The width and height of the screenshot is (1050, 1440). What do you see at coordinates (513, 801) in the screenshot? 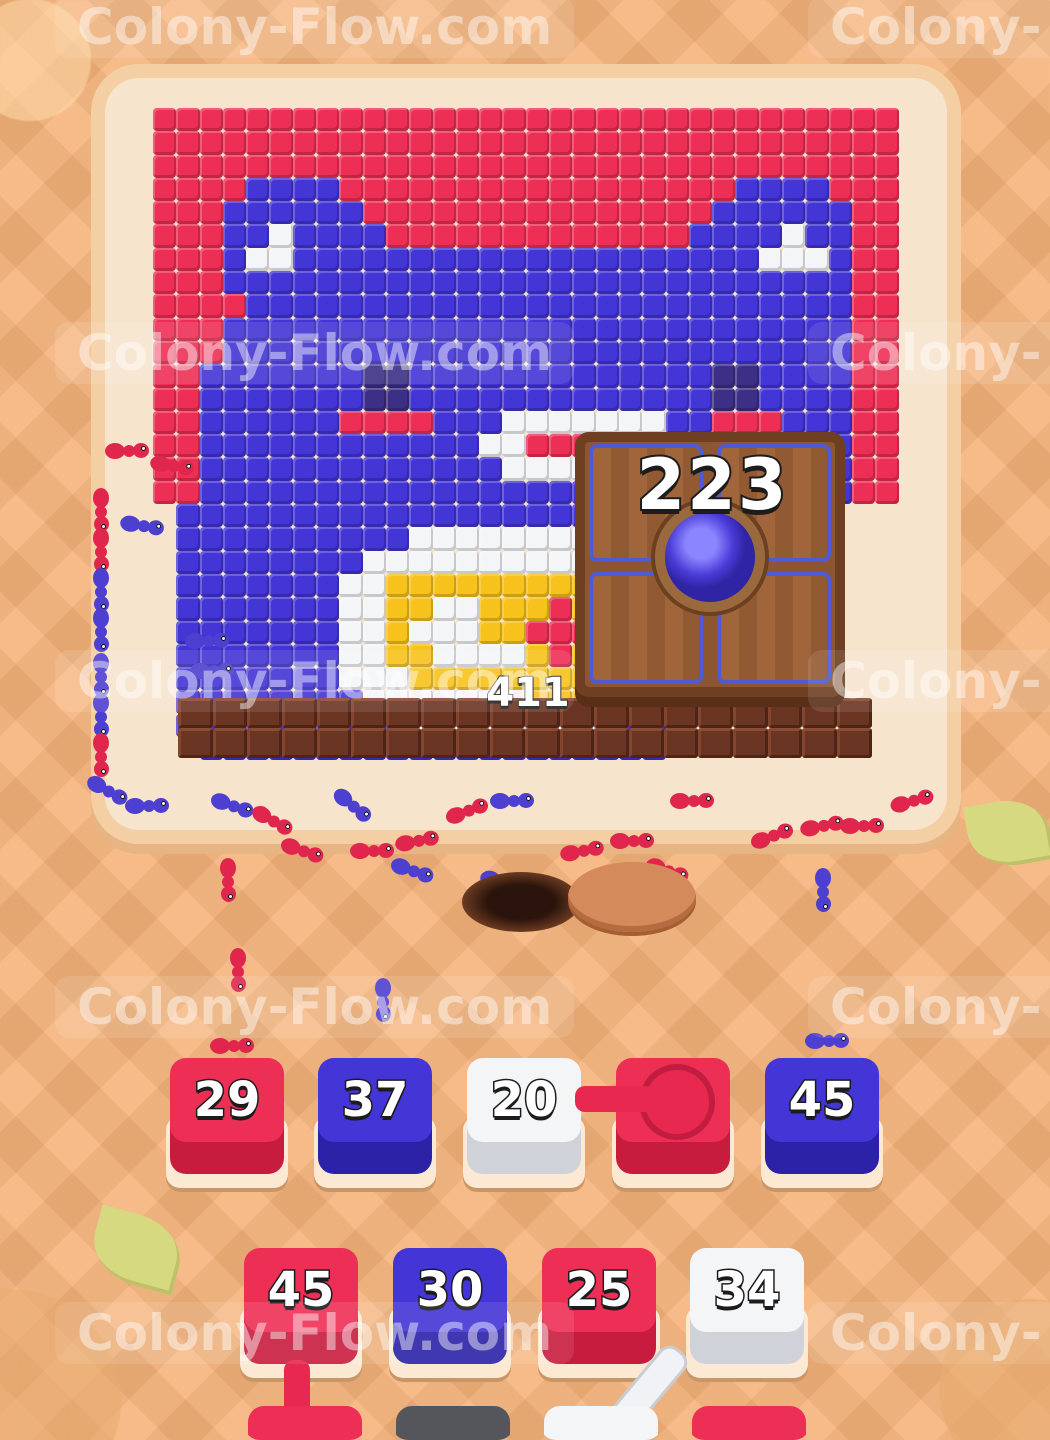
I see `ant-icon` at bounding box center [513, 801].